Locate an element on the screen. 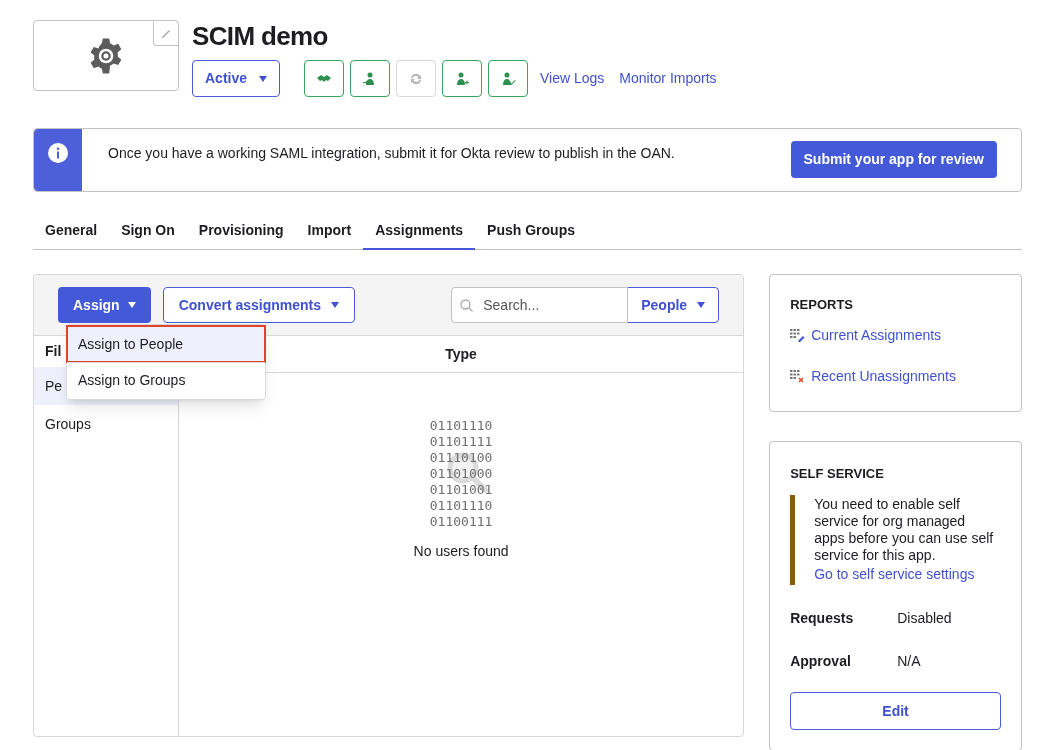 This screenshot has width=1055, height=750. tab: Import is located at coordinates (329, 231).